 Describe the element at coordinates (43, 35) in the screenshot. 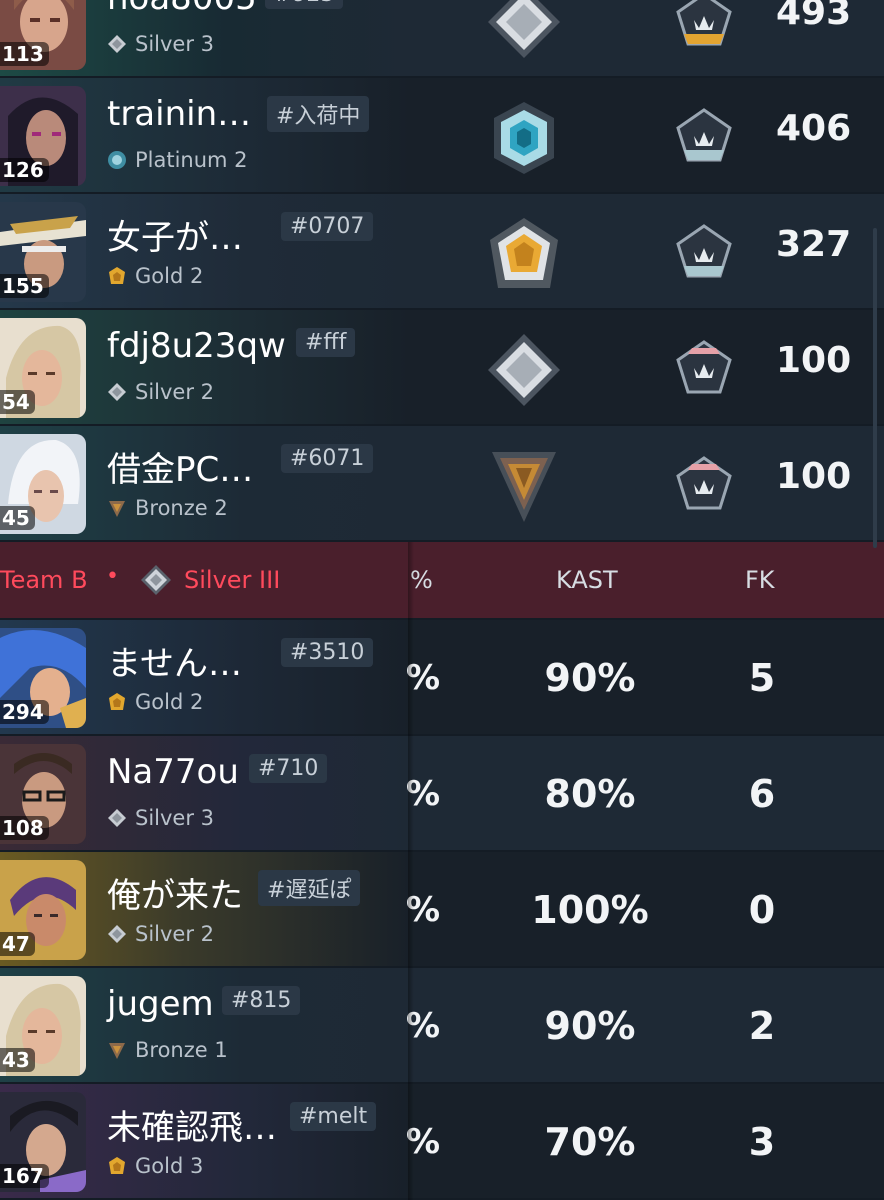

I see `agent-avatar: 113` at that location.